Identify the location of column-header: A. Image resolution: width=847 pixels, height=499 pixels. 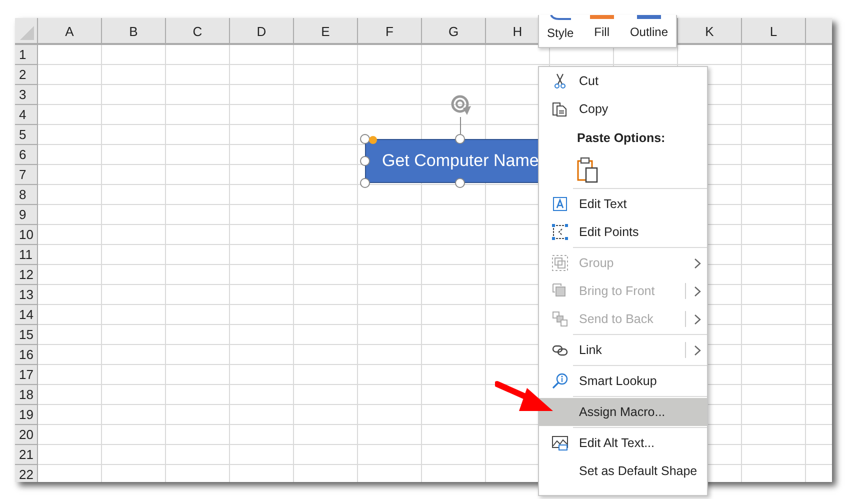
(70, 30).